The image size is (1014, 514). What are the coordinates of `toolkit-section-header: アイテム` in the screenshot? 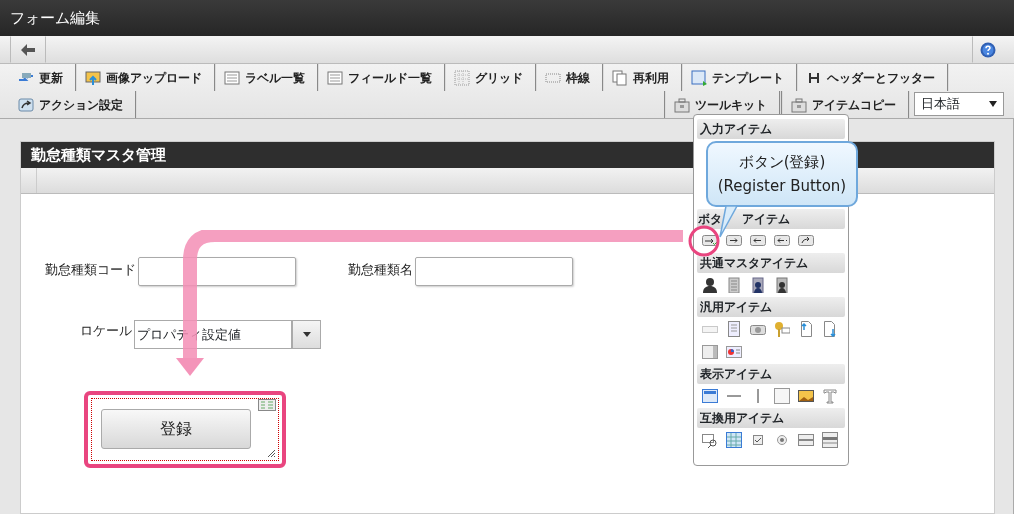 It's located at (766, 219).